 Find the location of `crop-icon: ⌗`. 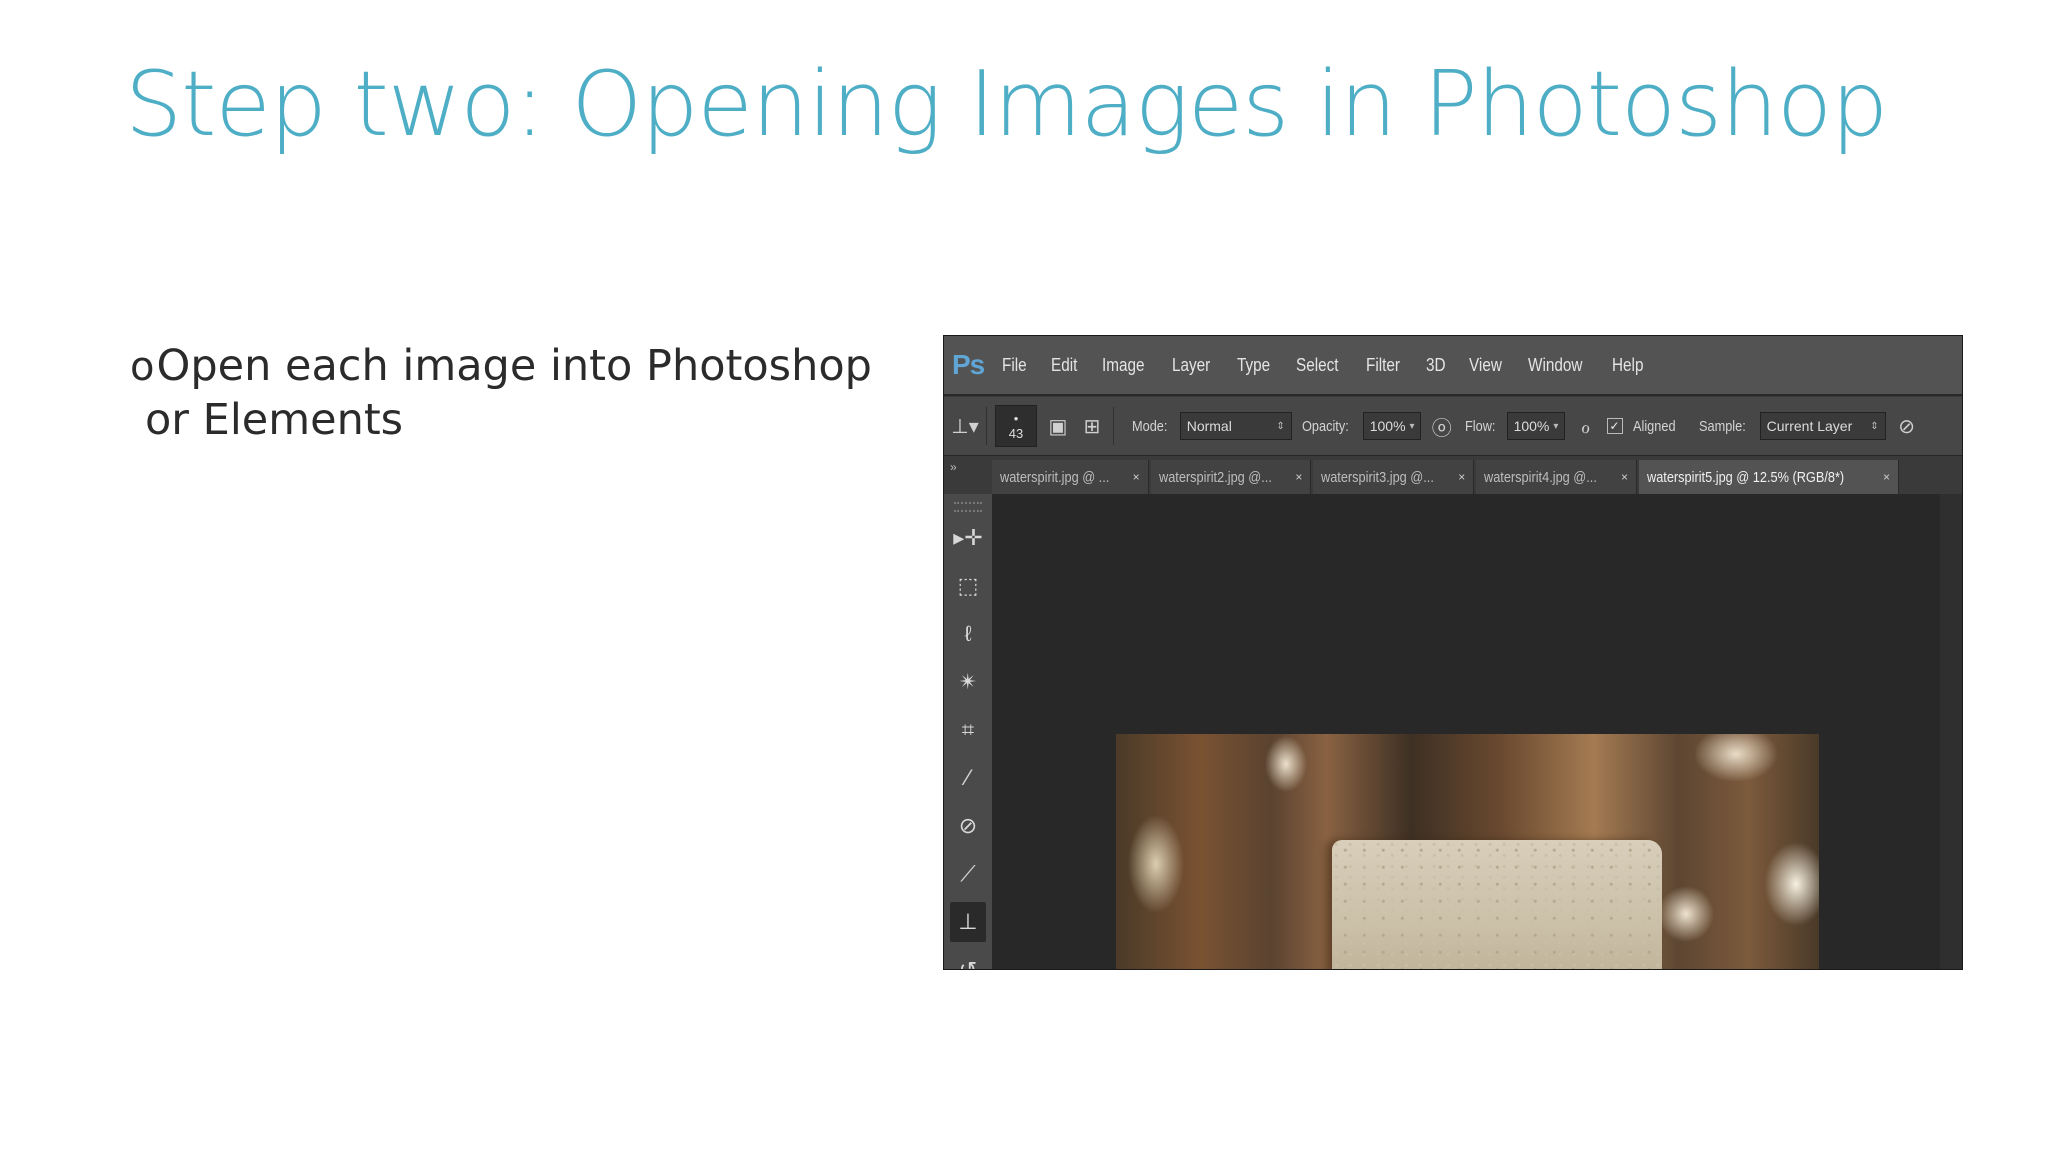

crop-icon: ⌗ is located at coordinates (968, 730).